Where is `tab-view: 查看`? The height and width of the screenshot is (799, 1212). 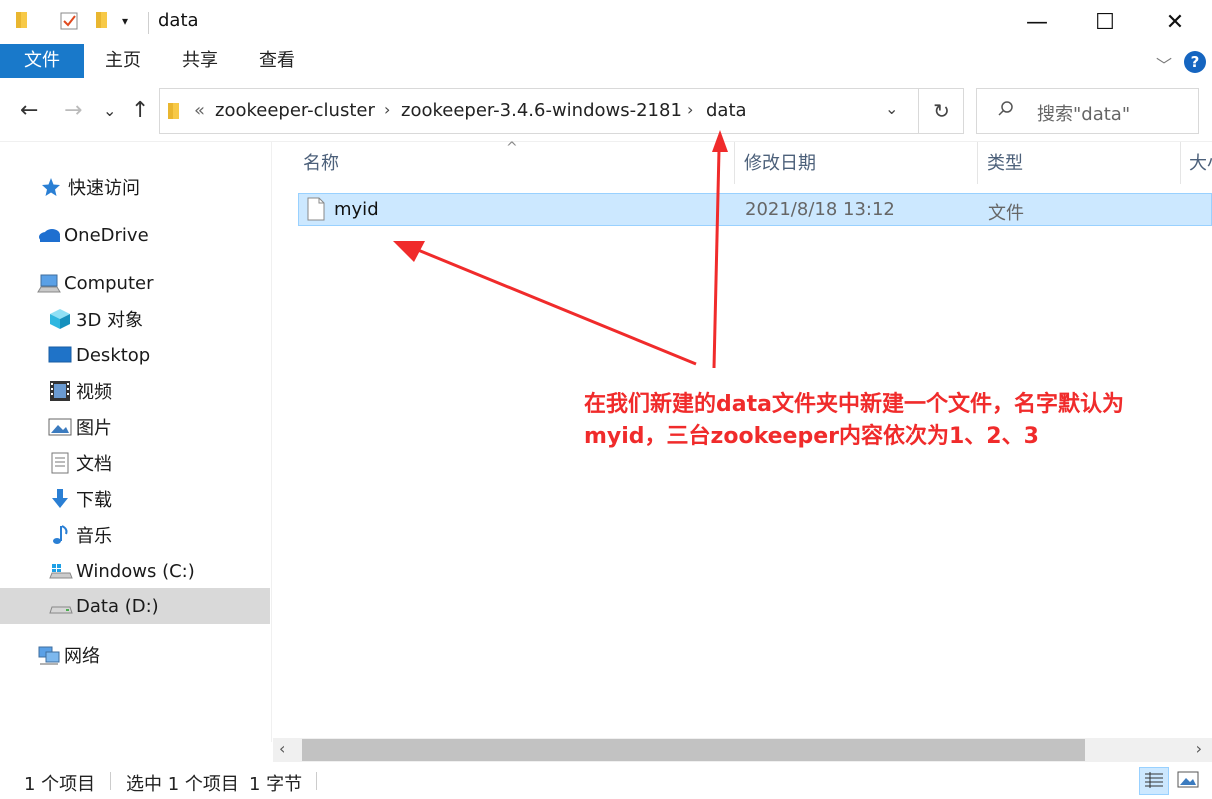 tab-view: 查看 is located at coordinates (277, 61).